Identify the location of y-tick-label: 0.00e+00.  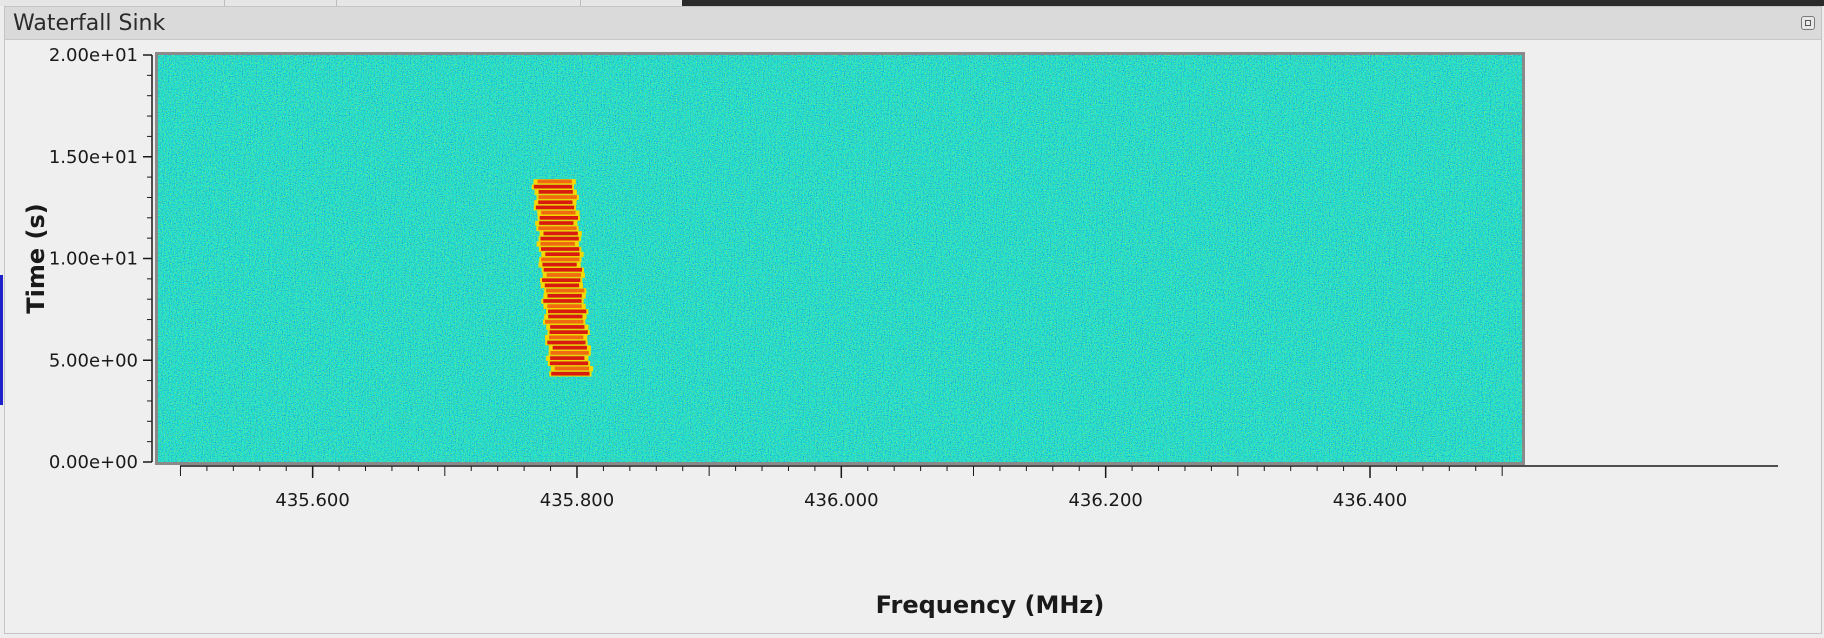
(93, 462).